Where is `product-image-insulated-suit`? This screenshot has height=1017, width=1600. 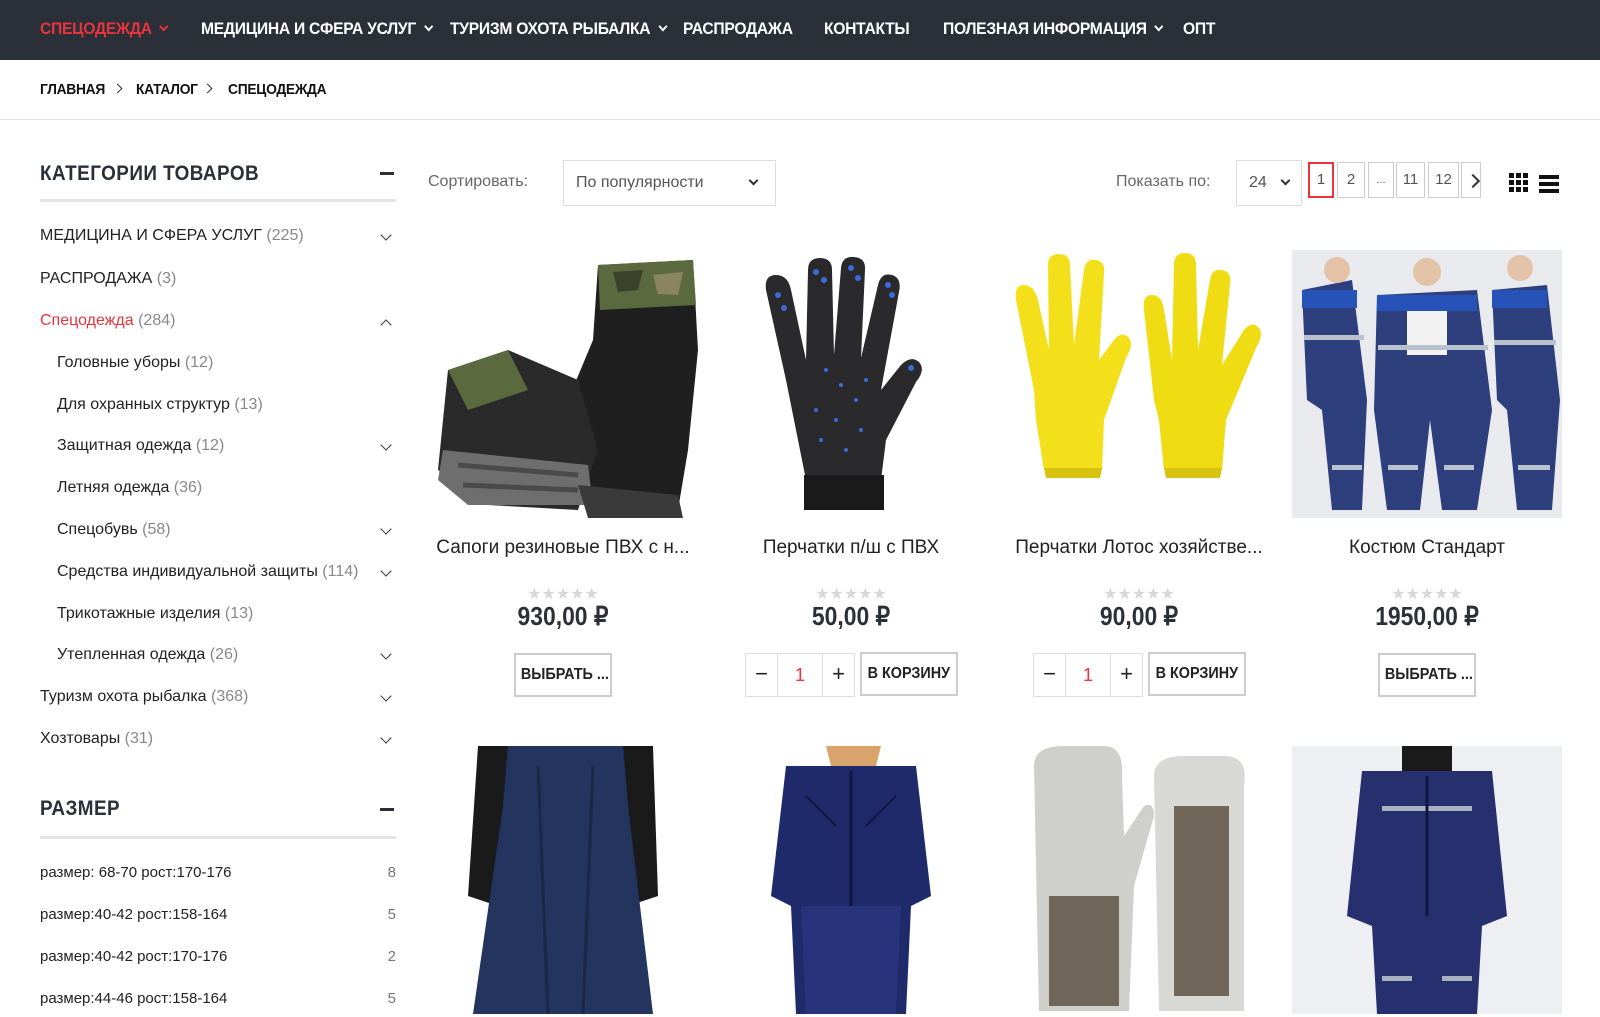 product-image-insulated-suit is located at coordinates (1427, 880).